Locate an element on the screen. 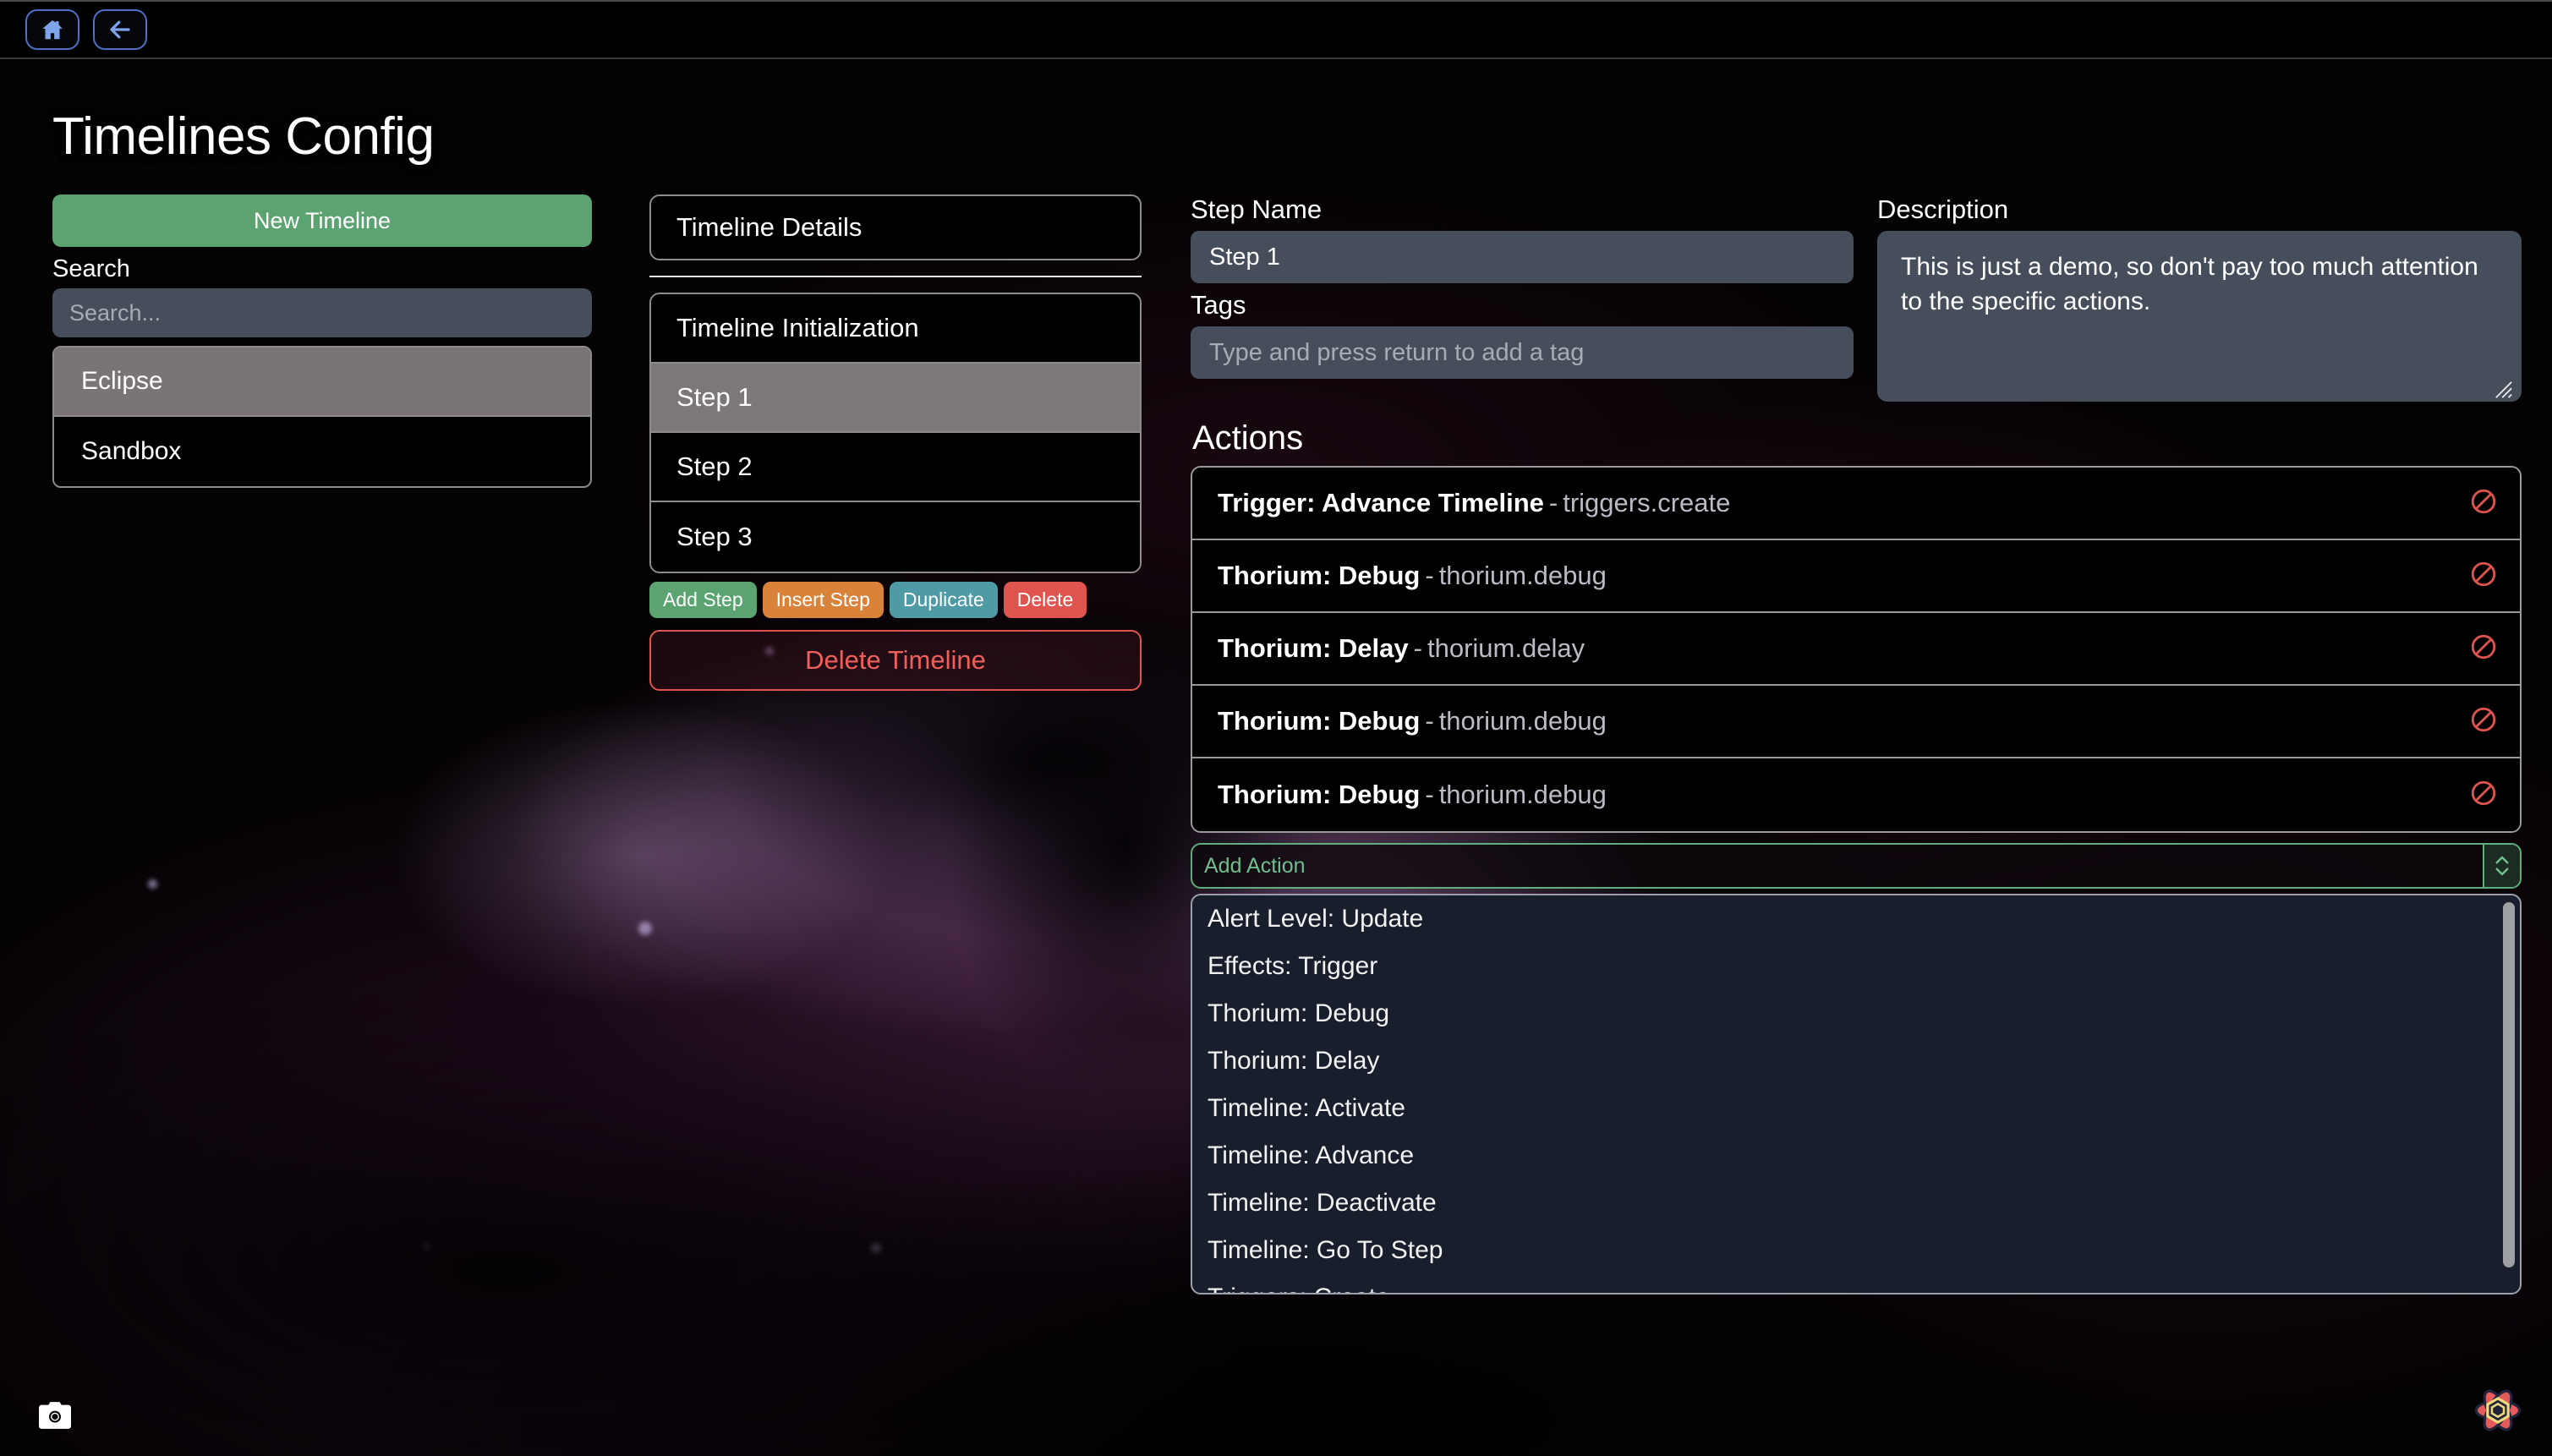  action-title: Trigger: Advance Timeline is located at coordinates (1381, 503).